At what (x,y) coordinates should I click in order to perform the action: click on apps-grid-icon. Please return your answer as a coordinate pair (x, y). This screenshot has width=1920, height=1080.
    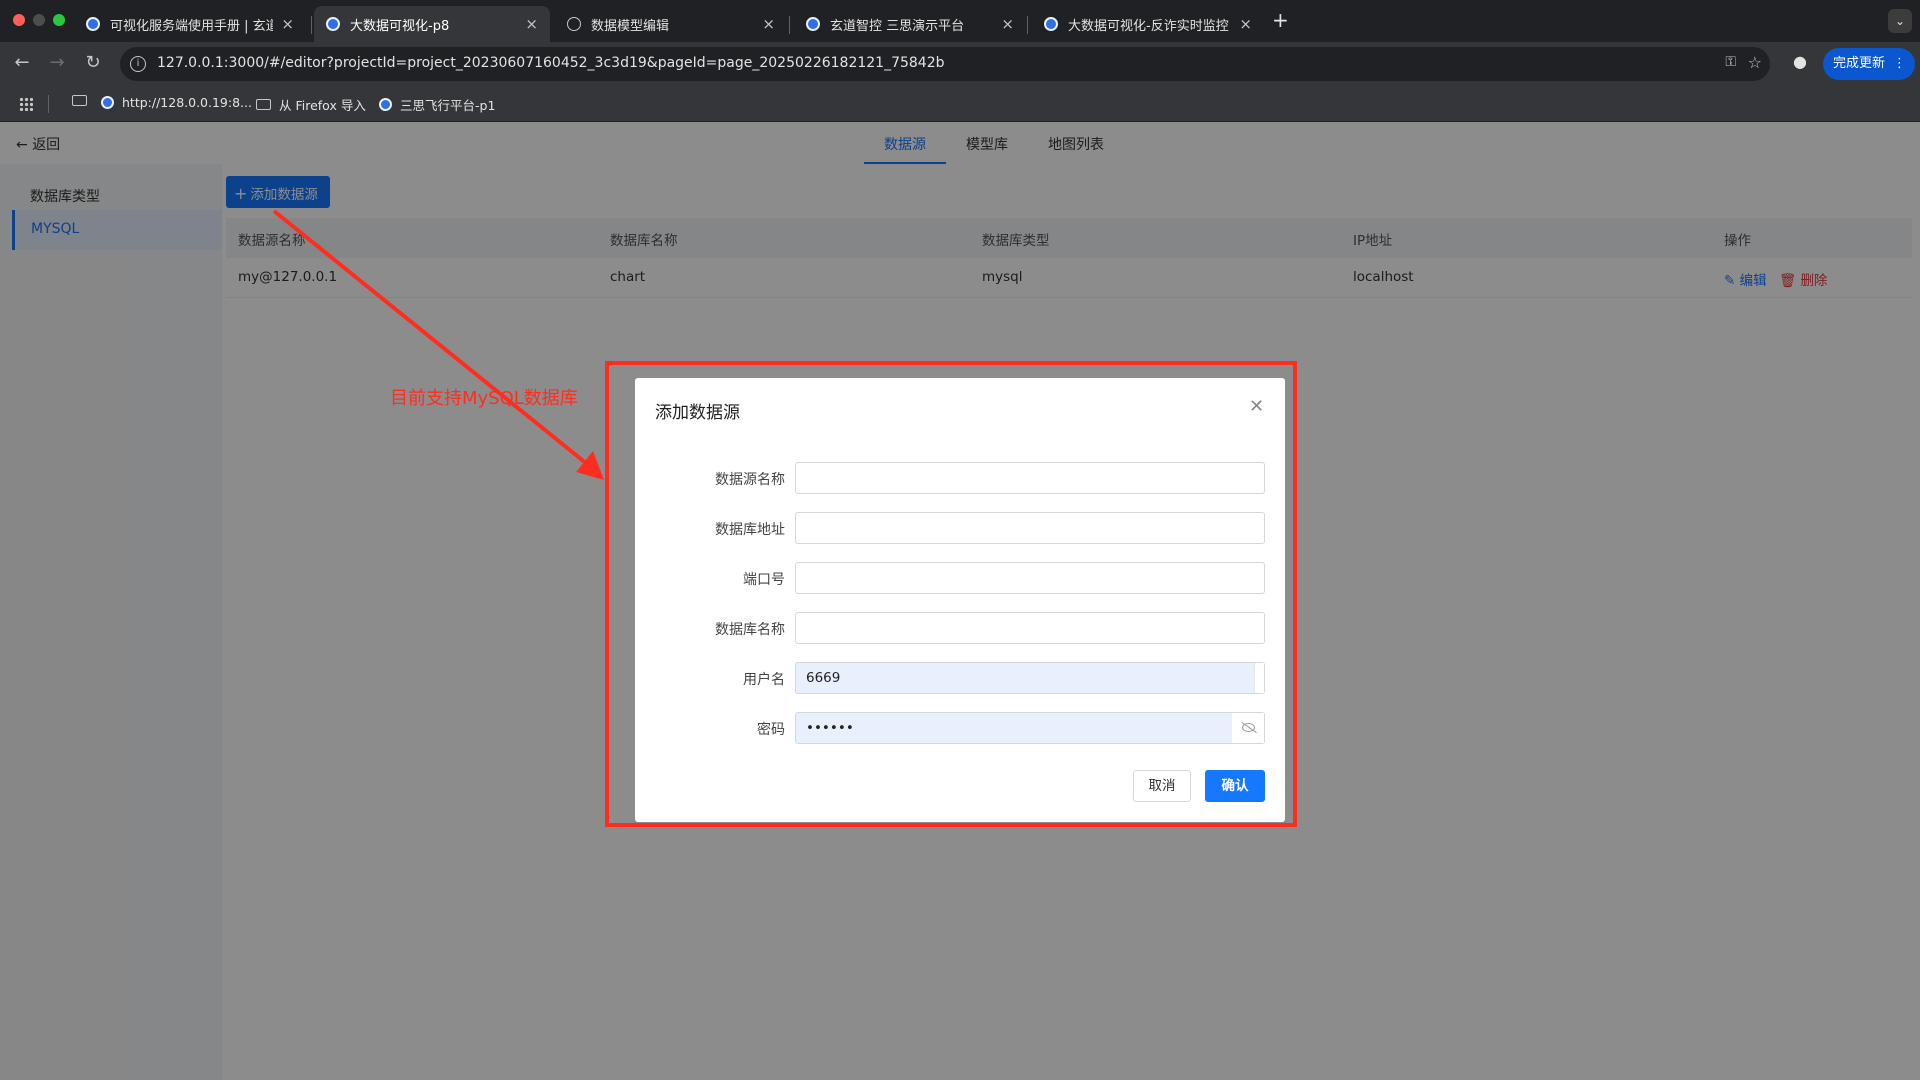
    Looking at the image, I should click on (26, 104).